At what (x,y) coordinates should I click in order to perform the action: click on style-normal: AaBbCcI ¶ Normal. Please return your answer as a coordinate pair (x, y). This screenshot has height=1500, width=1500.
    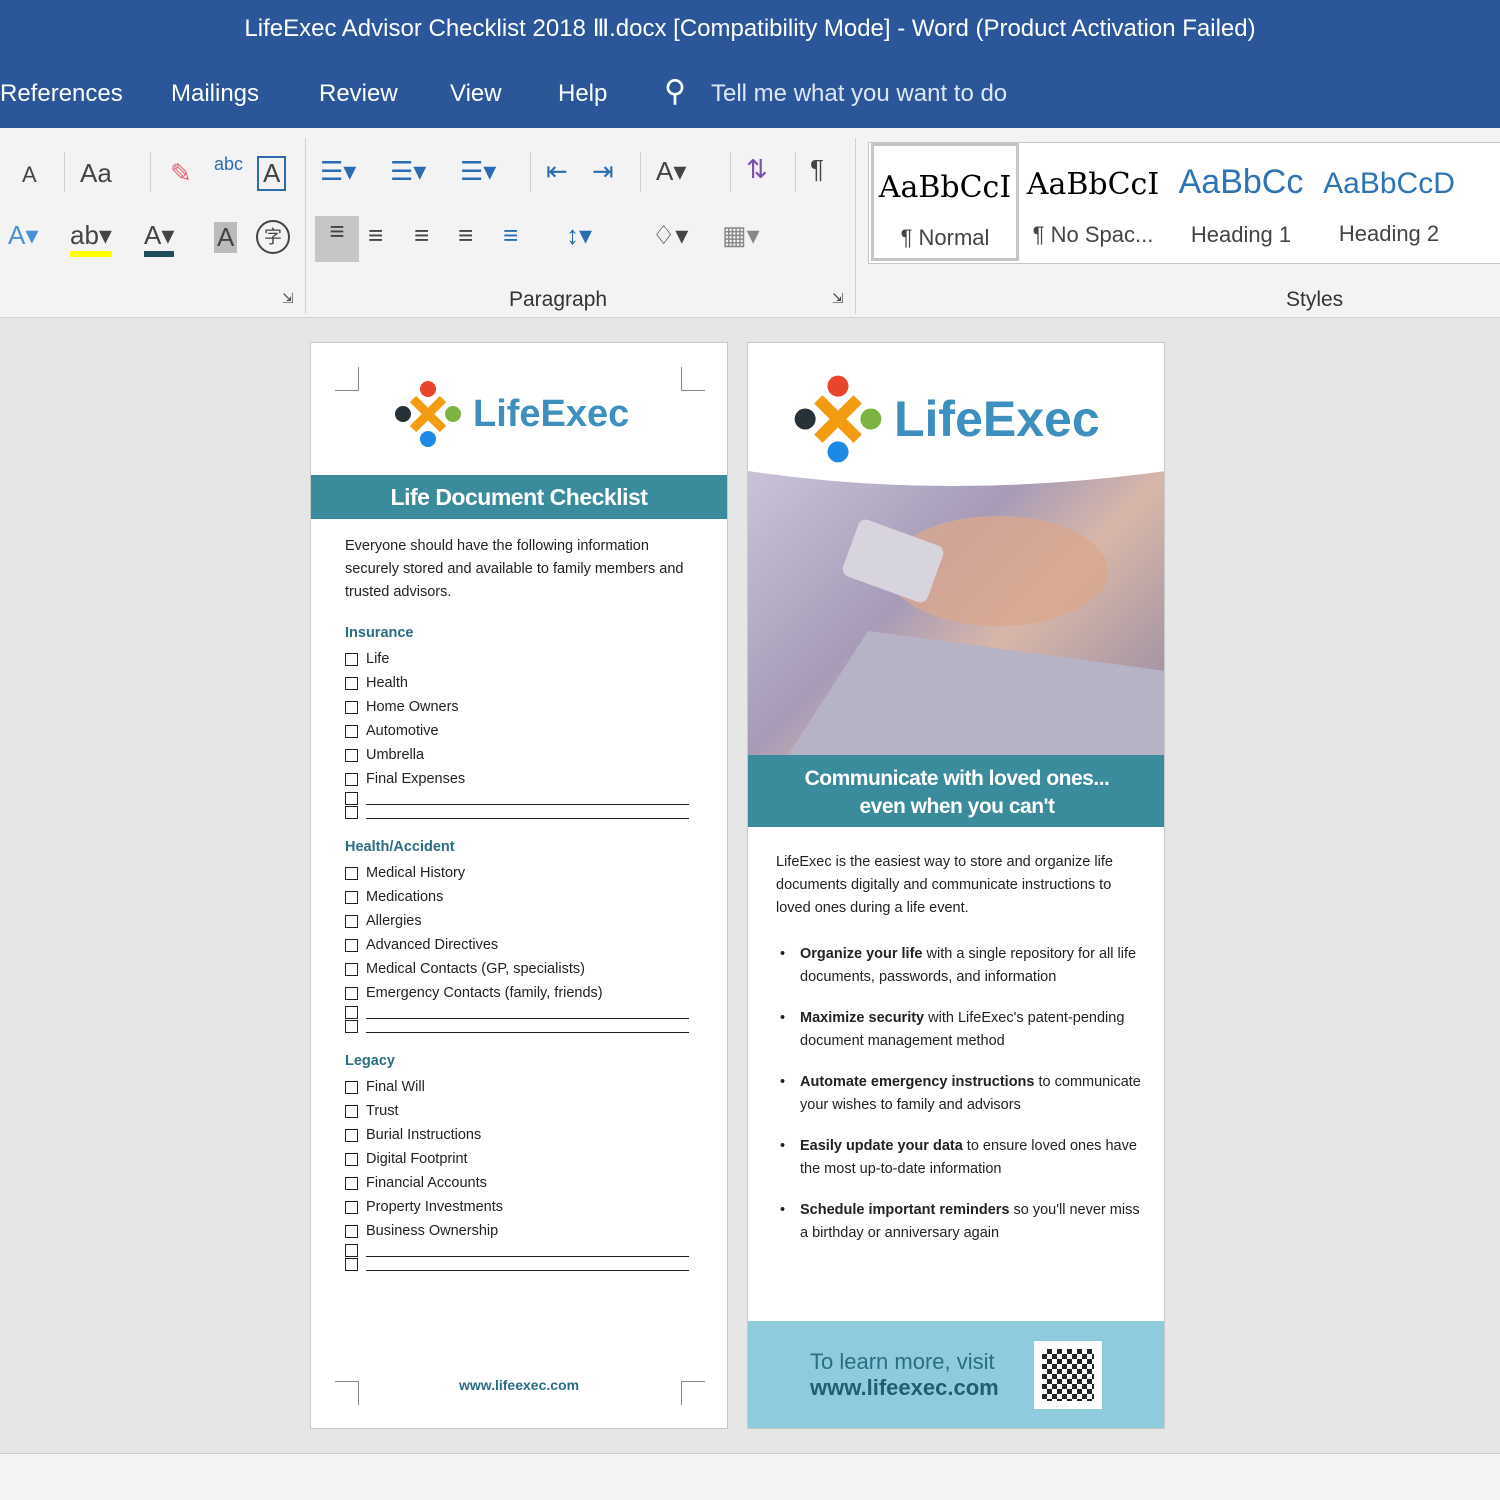
    Looking at the image, I should click on (945, 202).